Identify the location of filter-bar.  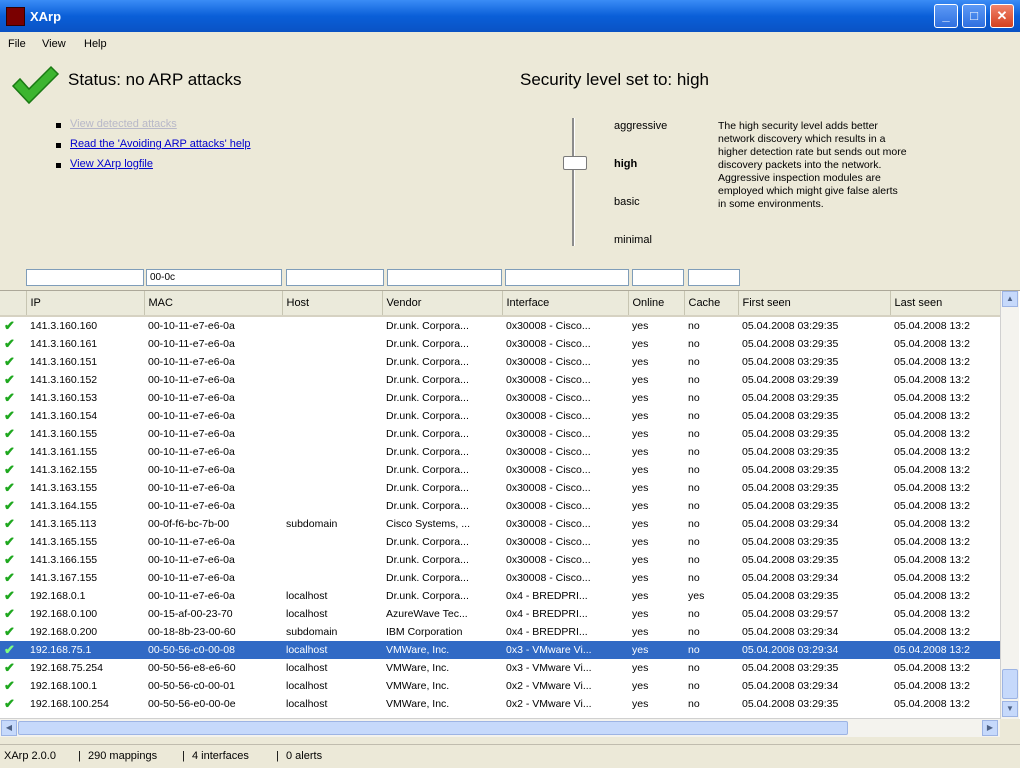
(510, 278).